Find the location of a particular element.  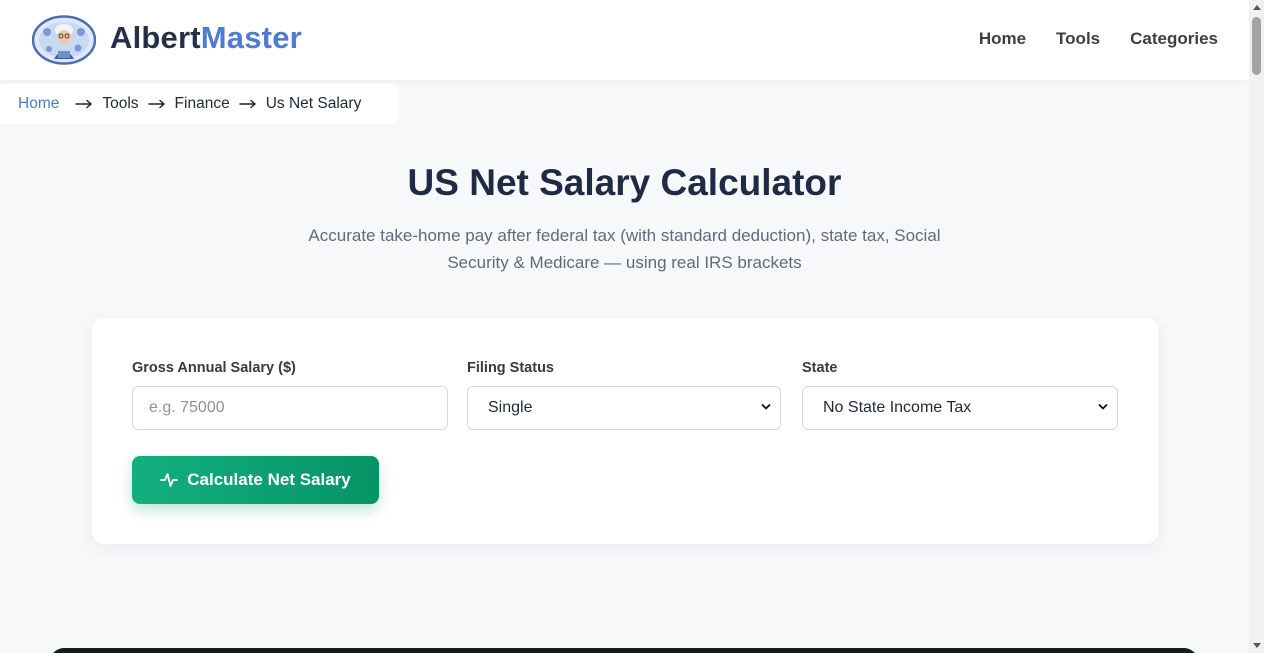

breadcrumb-home: Home is located at coordinates (38, 104).